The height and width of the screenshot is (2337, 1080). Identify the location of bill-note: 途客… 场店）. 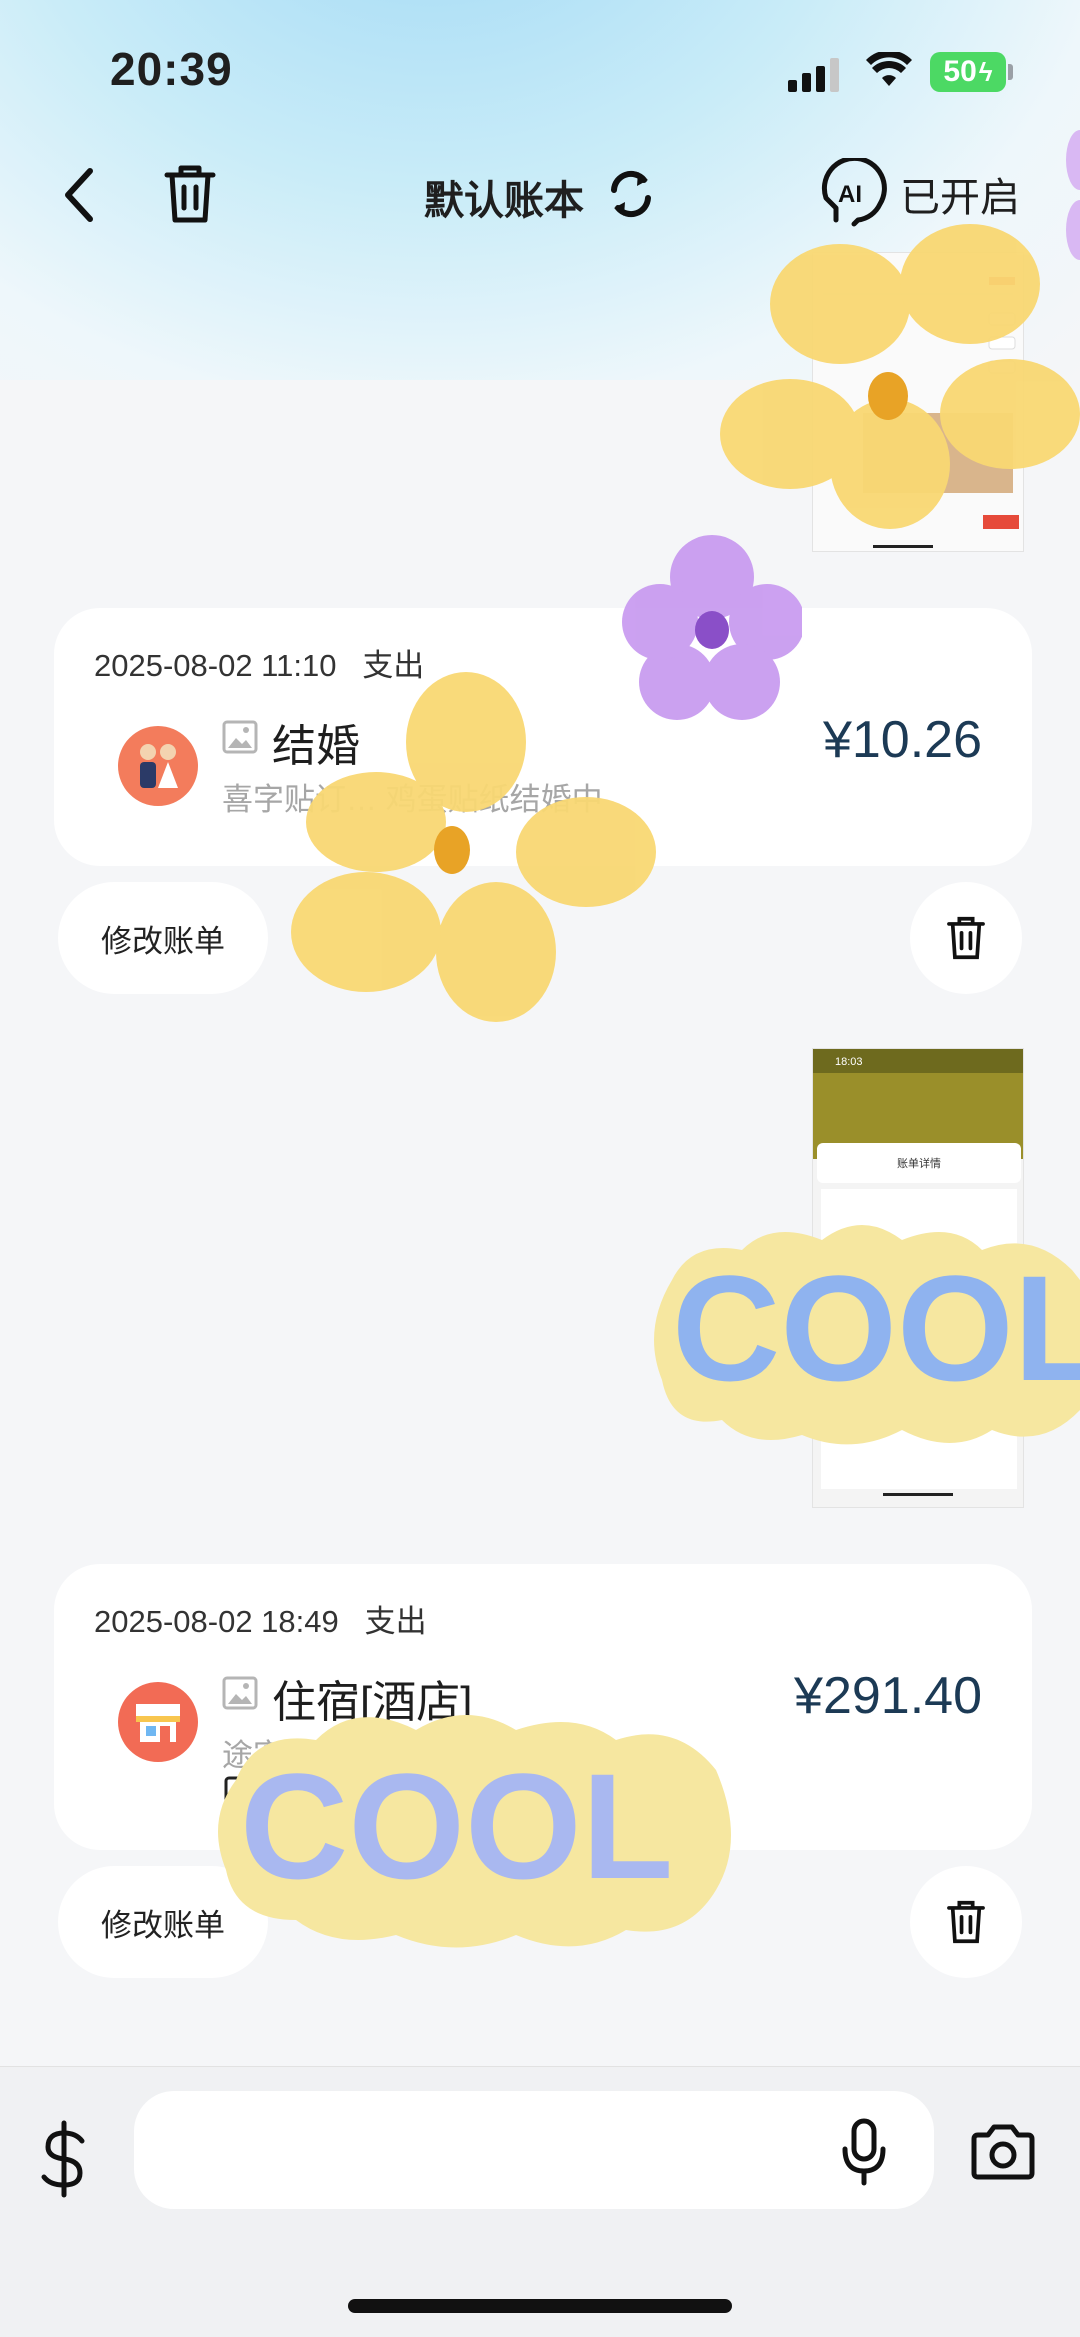
(319, 1755).